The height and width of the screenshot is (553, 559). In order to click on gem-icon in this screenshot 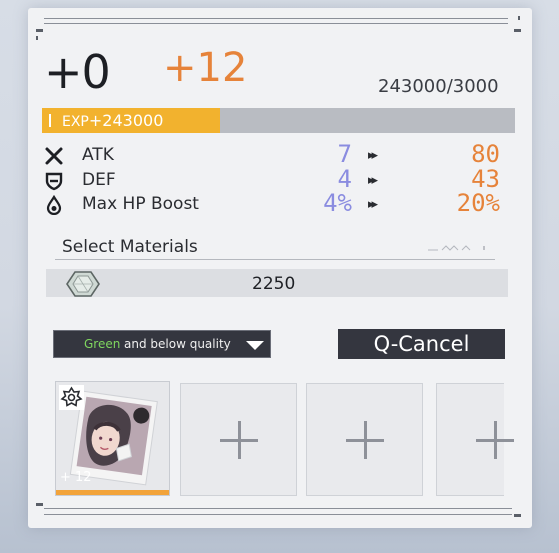, I will do `click(83, 284)`.